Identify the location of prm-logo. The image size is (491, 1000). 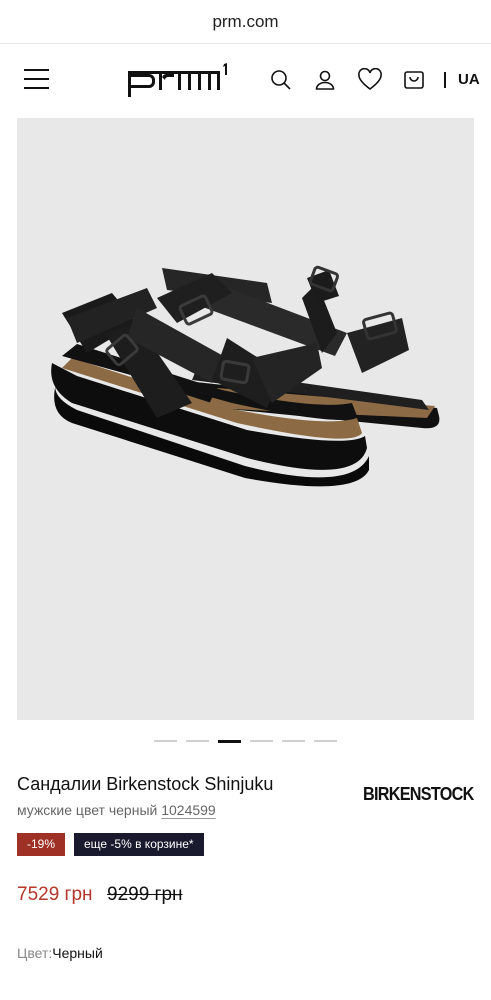
(179, 82).